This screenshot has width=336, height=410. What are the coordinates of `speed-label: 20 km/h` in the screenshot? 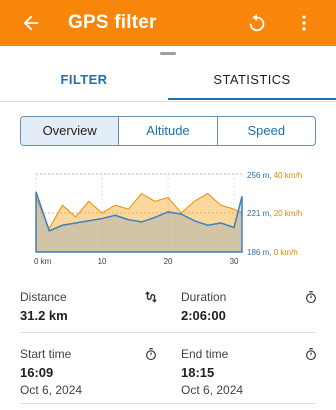 It's located at (288, 213).